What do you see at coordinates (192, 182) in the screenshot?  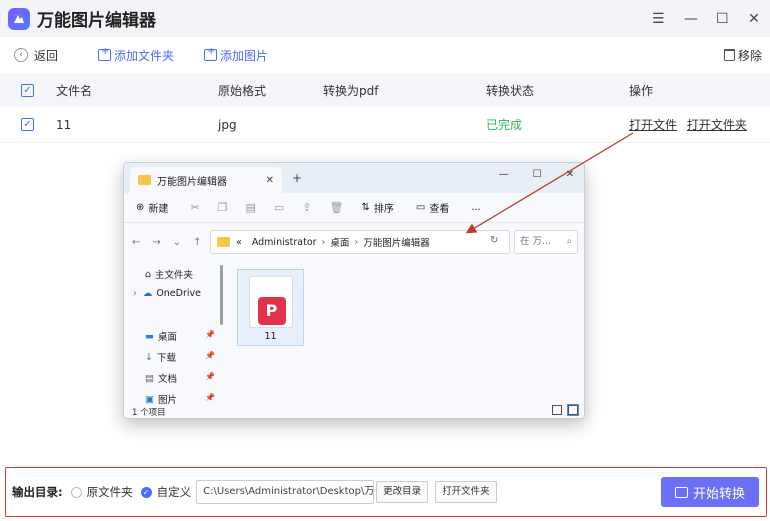 I see `explorer-tab-title: 万能图片编辑器` at bounding box center [192, 182].